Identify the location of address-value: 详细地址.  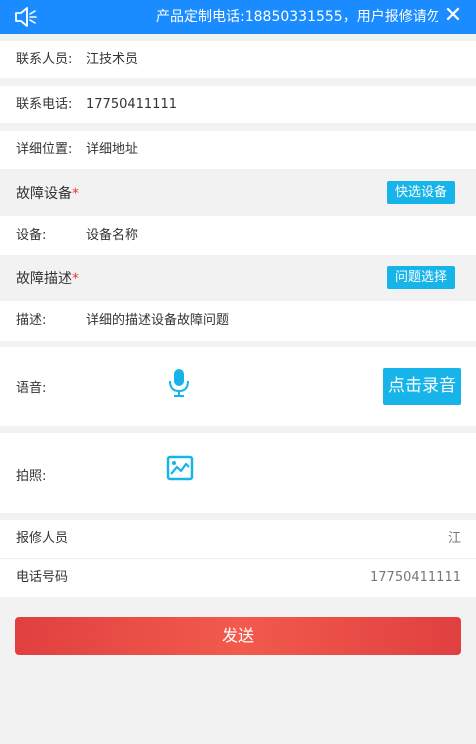
(112, 150).